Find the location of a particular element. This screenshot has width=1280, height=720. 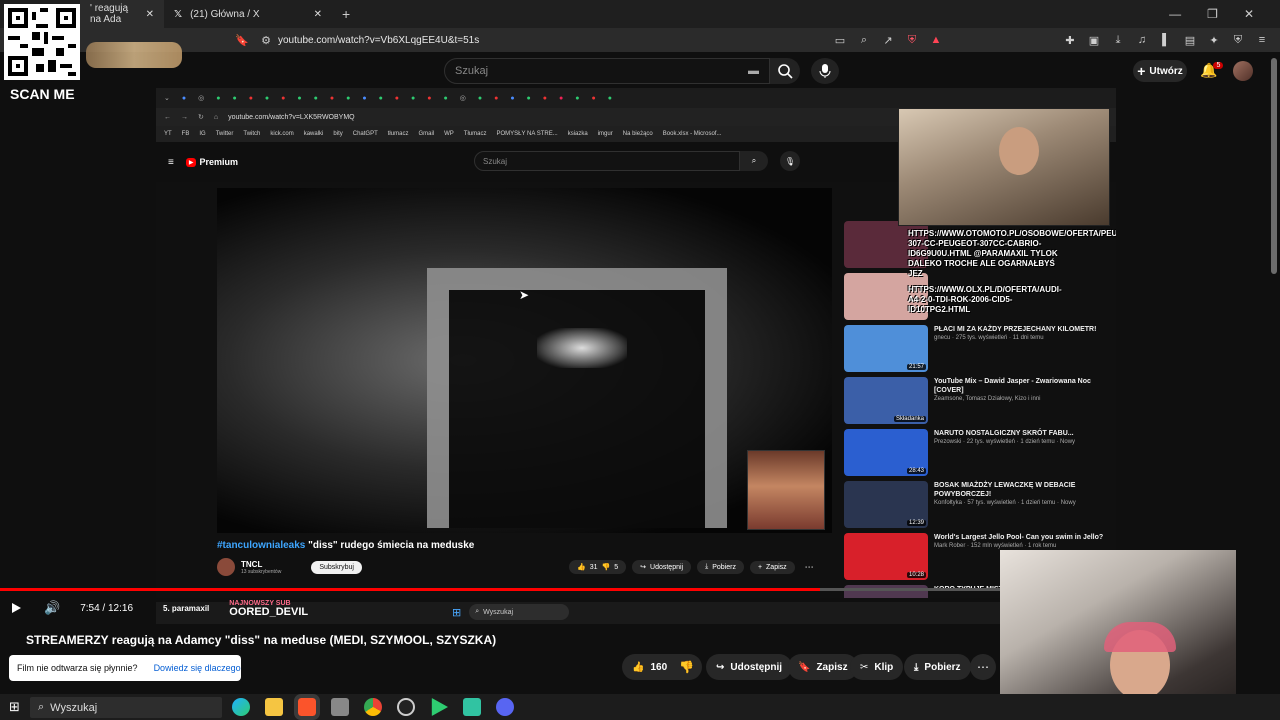

bookmark-item: Gmail is located at coordinates (426, 134).